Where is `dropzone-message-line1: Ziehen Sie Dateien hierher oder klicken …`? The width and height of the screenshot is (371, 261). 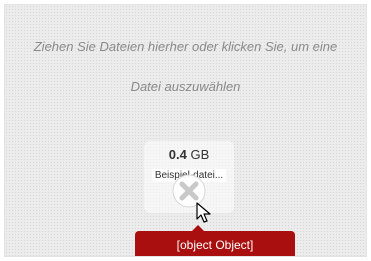
dropzone-message-line1: Ziehen Sie Dateien hierher oder klicken … is located at coordinates (185, 46).